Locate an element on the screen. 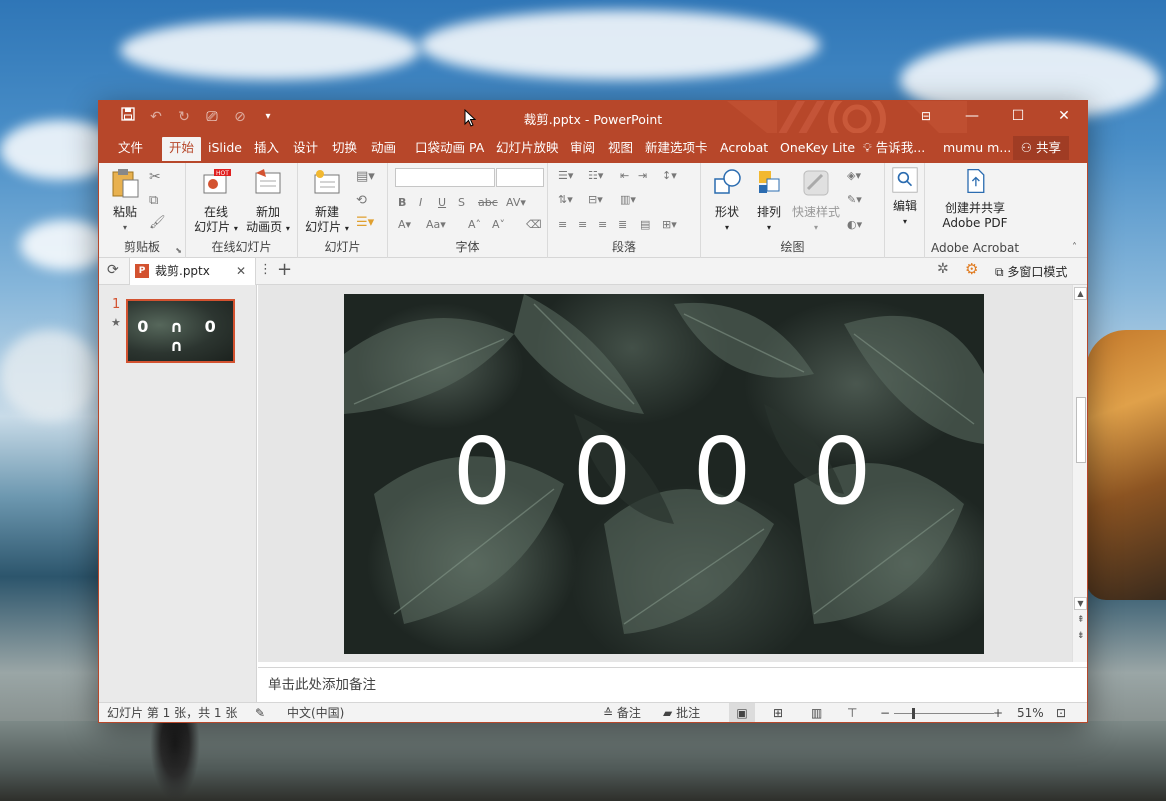 This screenshot has width=1166, height=801. zoom-slider-thumb is located at coordinates (913, 713).